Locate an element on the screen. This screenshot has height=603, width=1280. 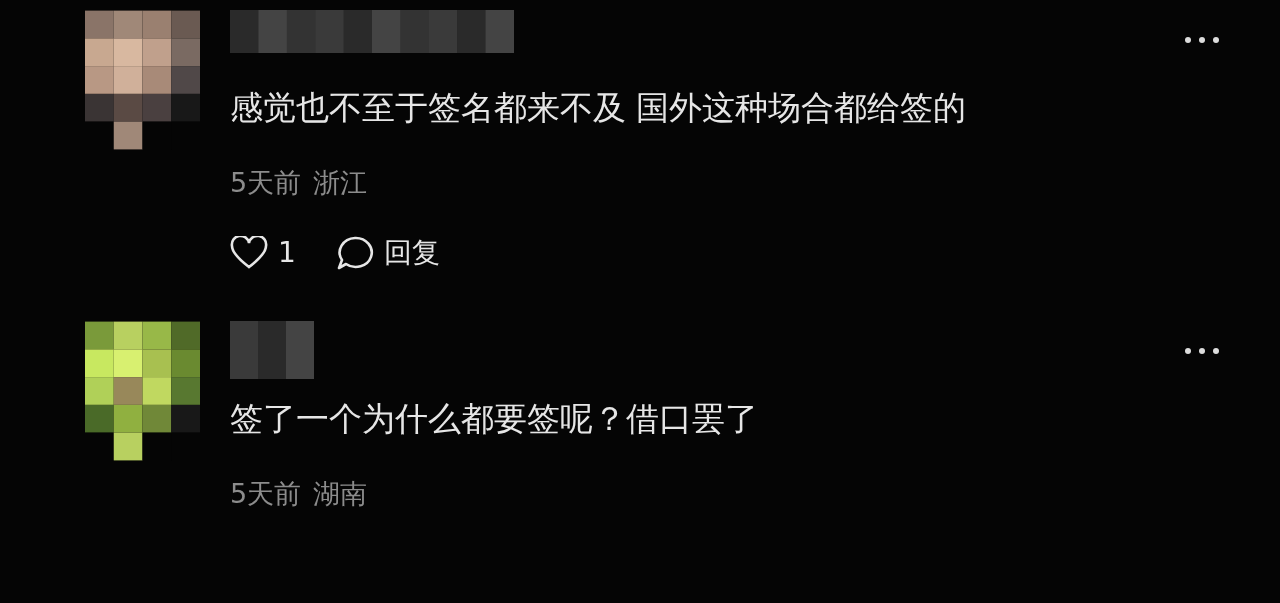
reply-link: 回复 is located at coordinates (411, 253).